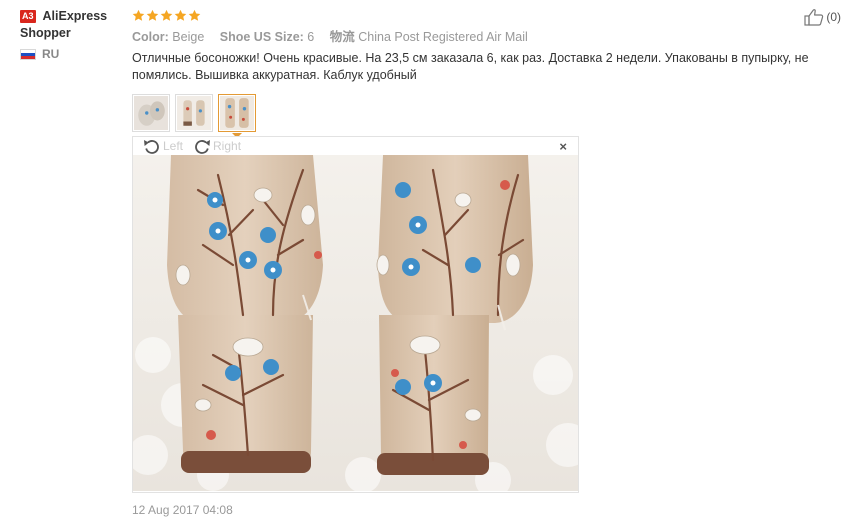 The image size is (853, 525). What do you see at coordinates (833, 17) in the screenshot?
I see `helpful-count: (0)` at bounding box center [833, 17].